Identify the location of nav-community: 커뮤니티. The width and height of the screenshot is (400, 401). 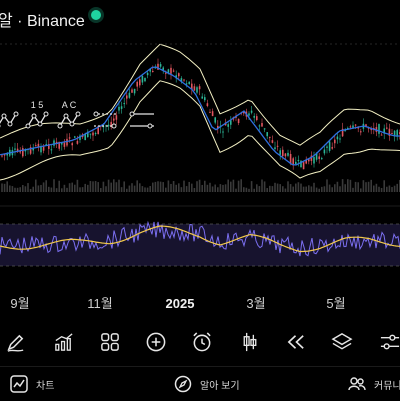
(374, 384).